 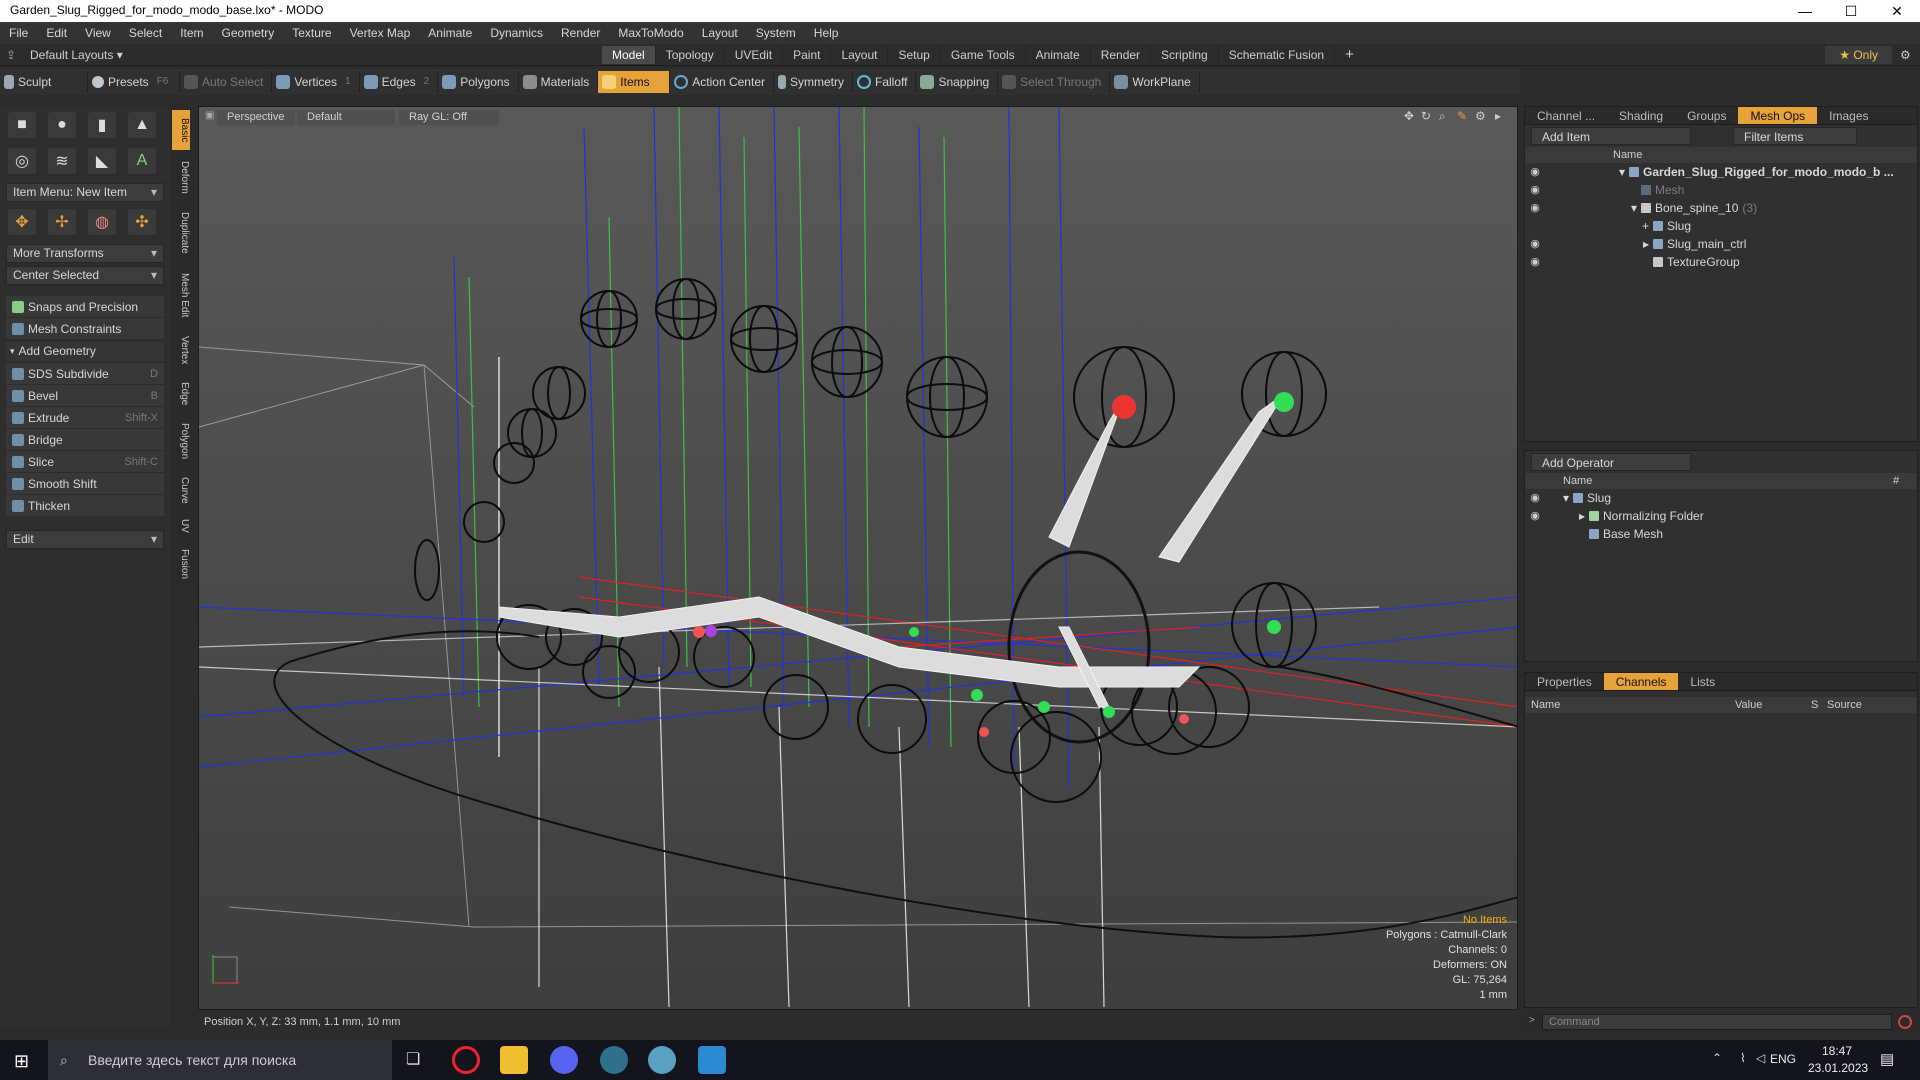 I want to click on minimize-button: —, so click(x=1805, y=11).